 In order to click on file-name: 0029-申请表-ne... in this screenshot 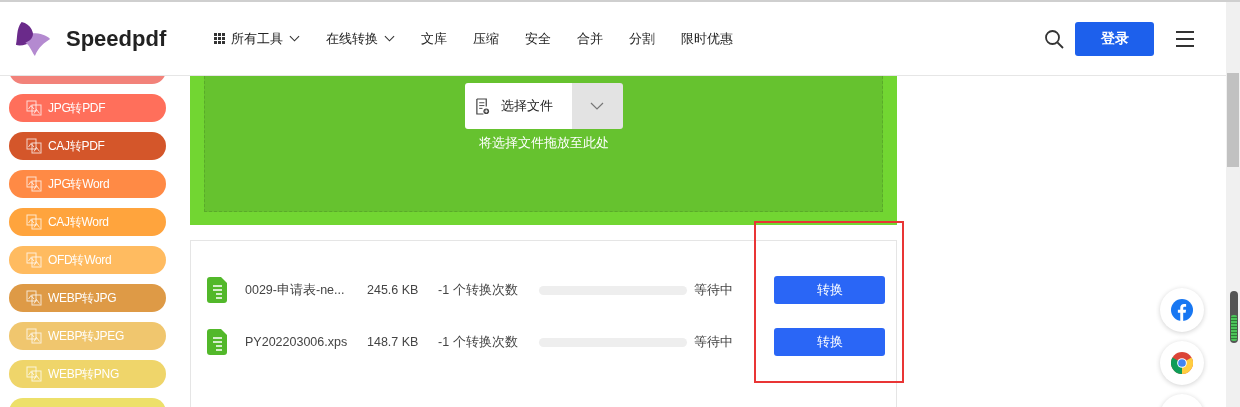, I will do `click(295, 290)`.